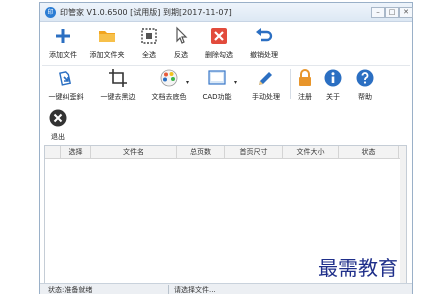  Describe the element at coordinates (70, 290) in the screenshot. I see `status-text: 状态:准备就绪` at that location.